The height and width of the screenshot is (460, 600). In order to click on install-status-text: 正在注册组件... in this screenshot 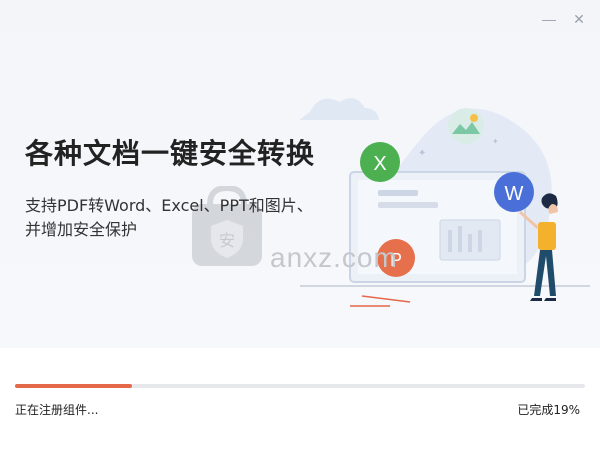, I will do `click(57, 410)`.